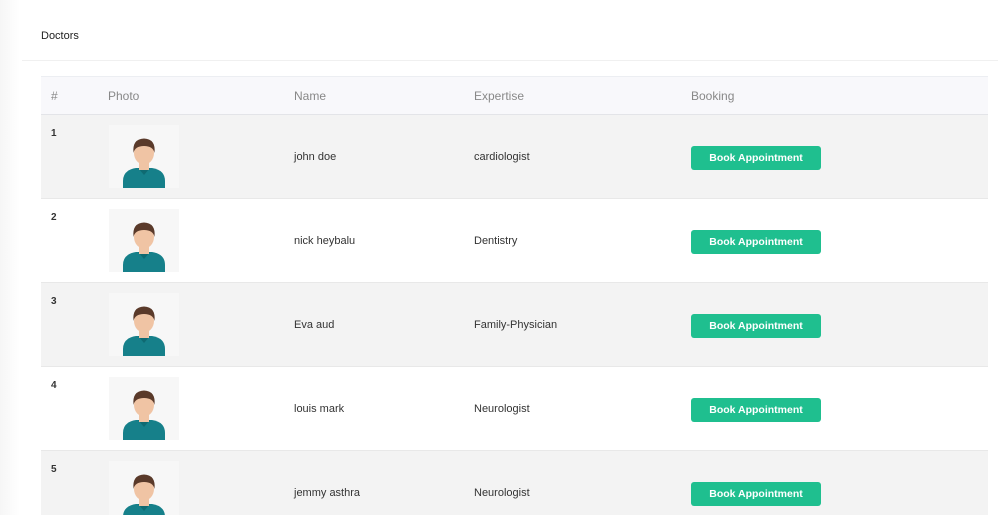  I want to click on header-number: #, so click(54, 96).